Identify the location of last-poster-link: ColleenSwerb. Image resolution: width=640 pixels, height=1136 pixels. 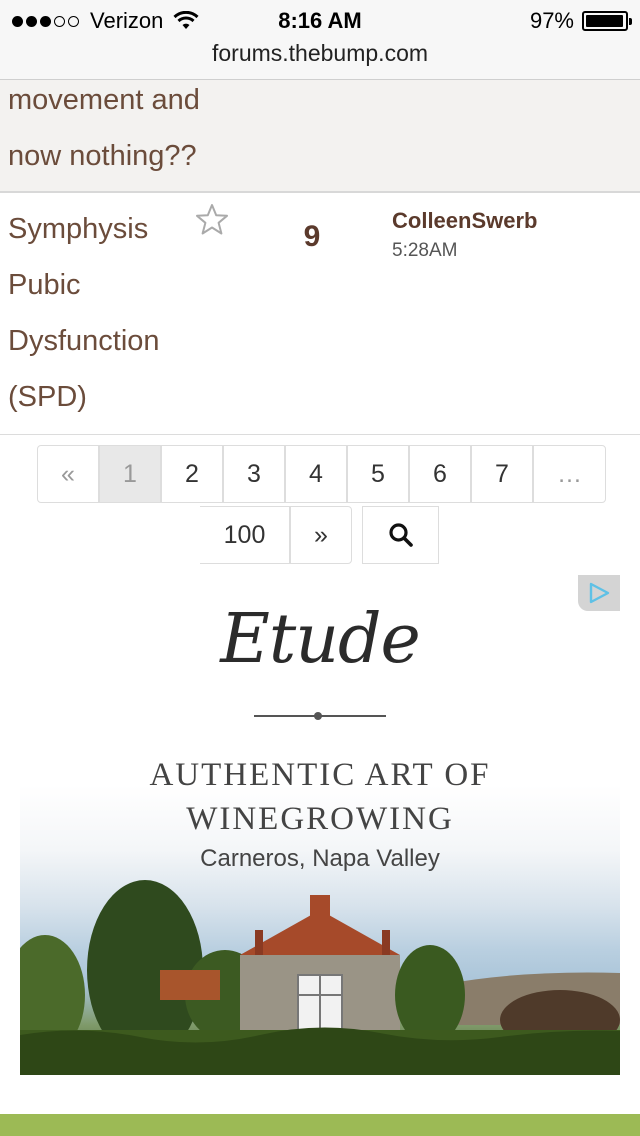
(464, 221).